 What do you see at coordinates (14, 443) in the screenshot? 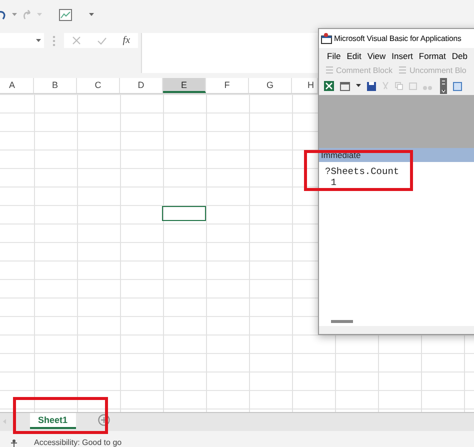
I see `accessibility-icon` at bounding box center [14, 443].